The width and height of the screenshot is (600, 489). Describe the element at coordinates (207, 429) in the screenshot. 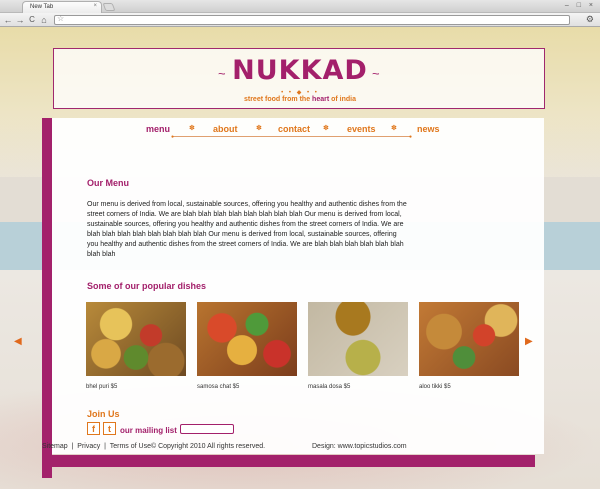

I see `mailing-list-input` at that location.